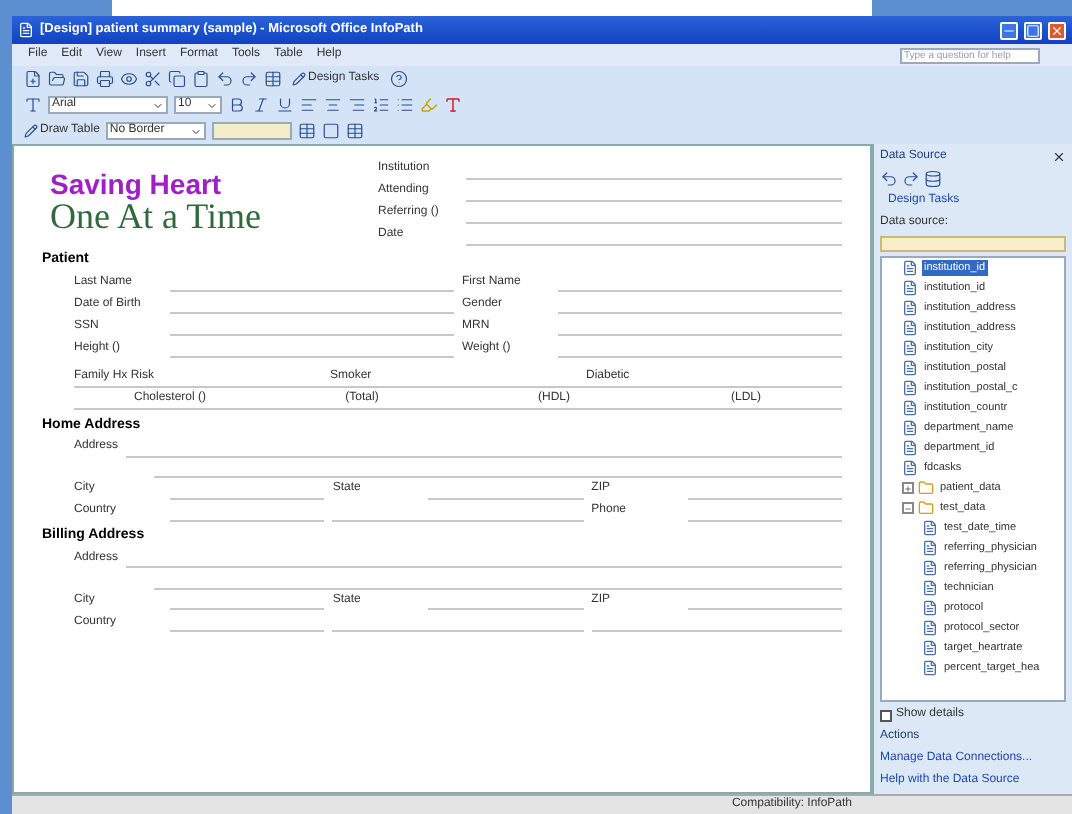 The image size is (1072, 814). What do you see at coordinates (911, 179) in the screenshot?
I see `forward-icon` at bounding box center [911, 179].